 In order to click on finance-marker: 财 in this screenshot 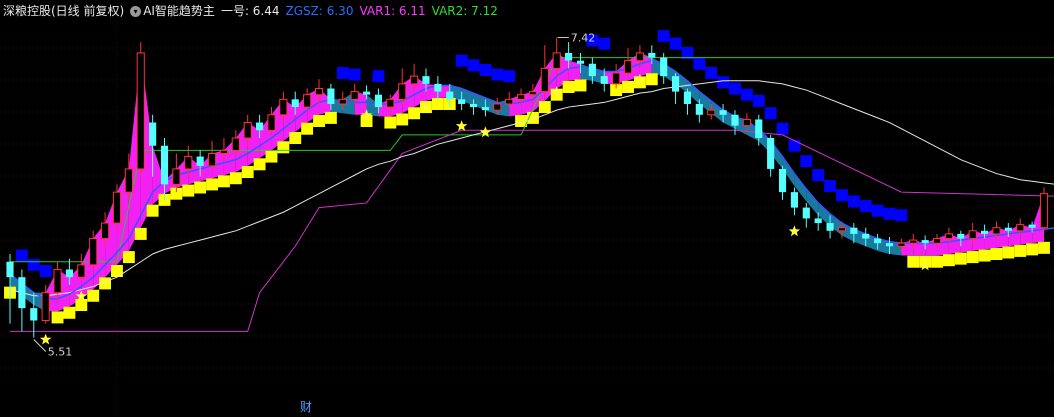, I will do `click(306, 407)`.